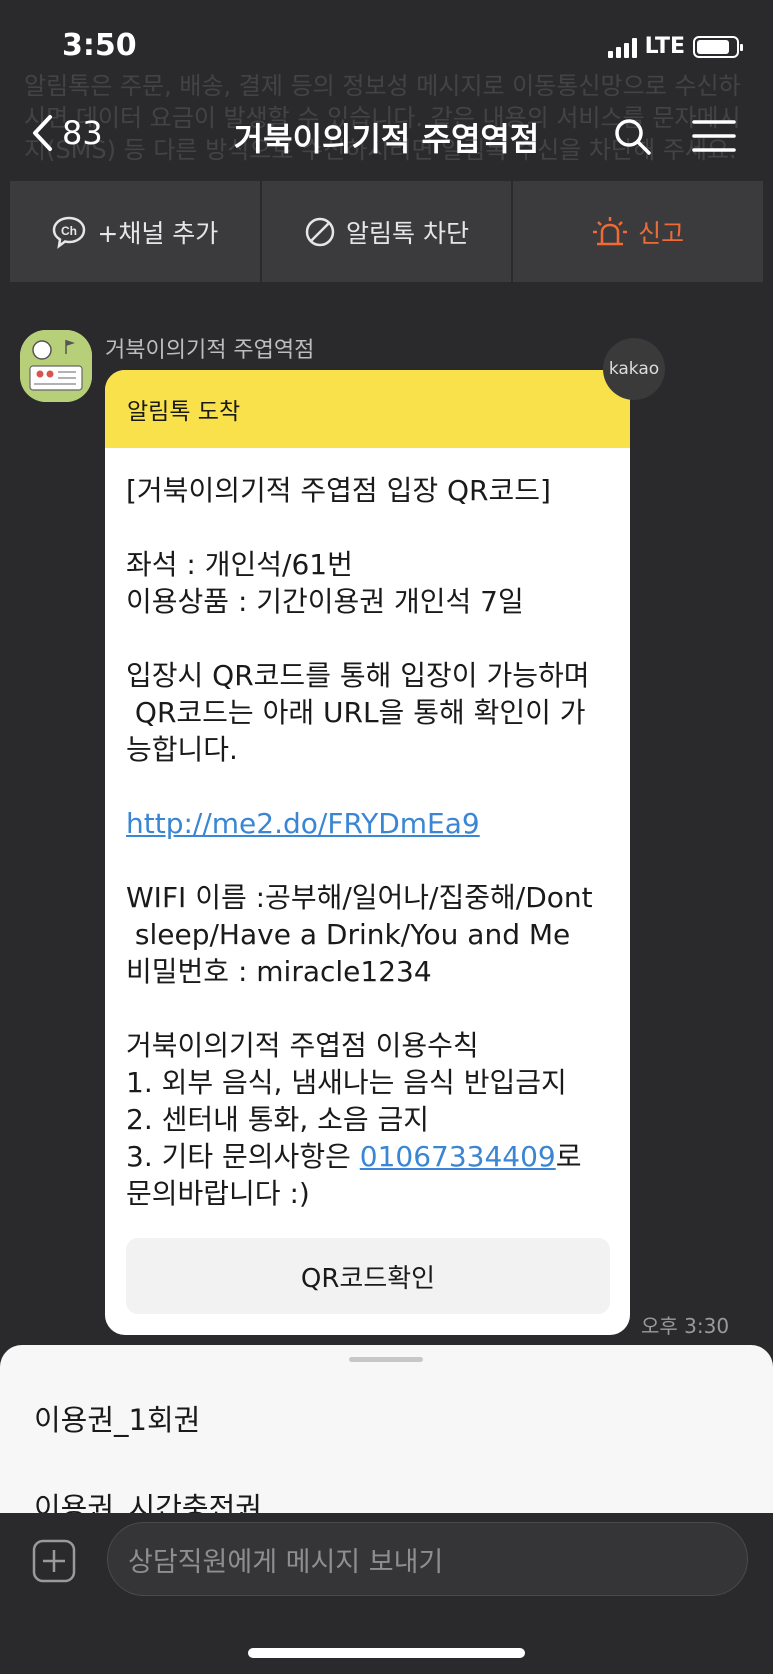 This screenshot has width=773, height=1674. I want to click on signal-icon, so click(622, 47).